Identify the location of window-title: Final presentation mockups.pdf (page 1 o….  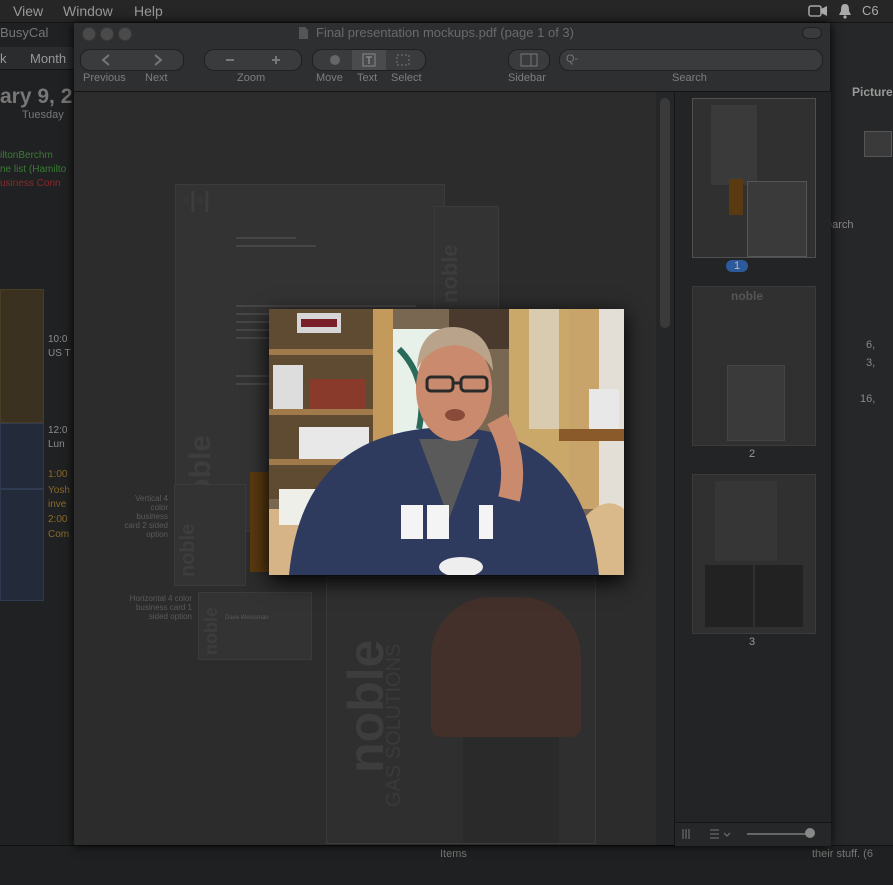
(445, 32).